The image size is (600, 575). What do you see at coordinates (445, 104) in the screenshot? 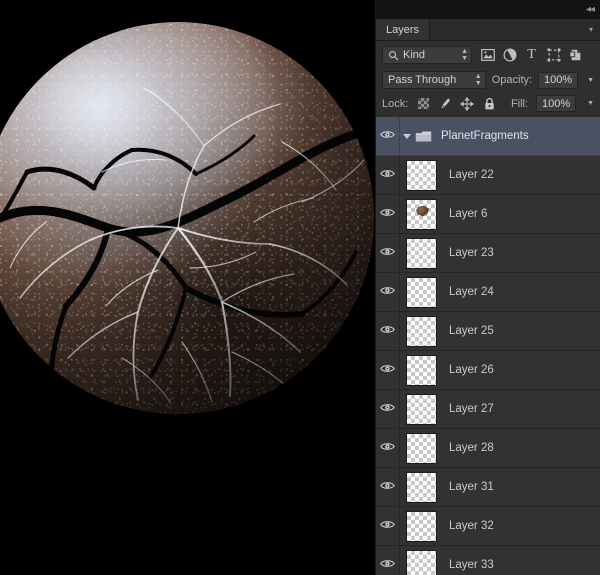
I see `lock-image-pixels-icon` at bounding box center [445, 104].